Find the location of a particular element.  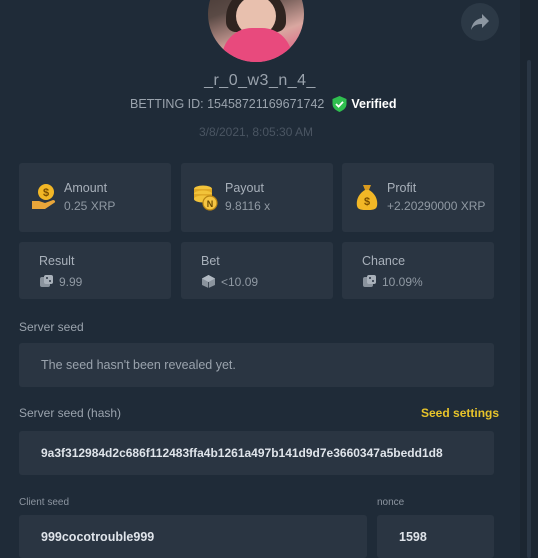

nonce-label: nonce is located at coordinates (391, 502).